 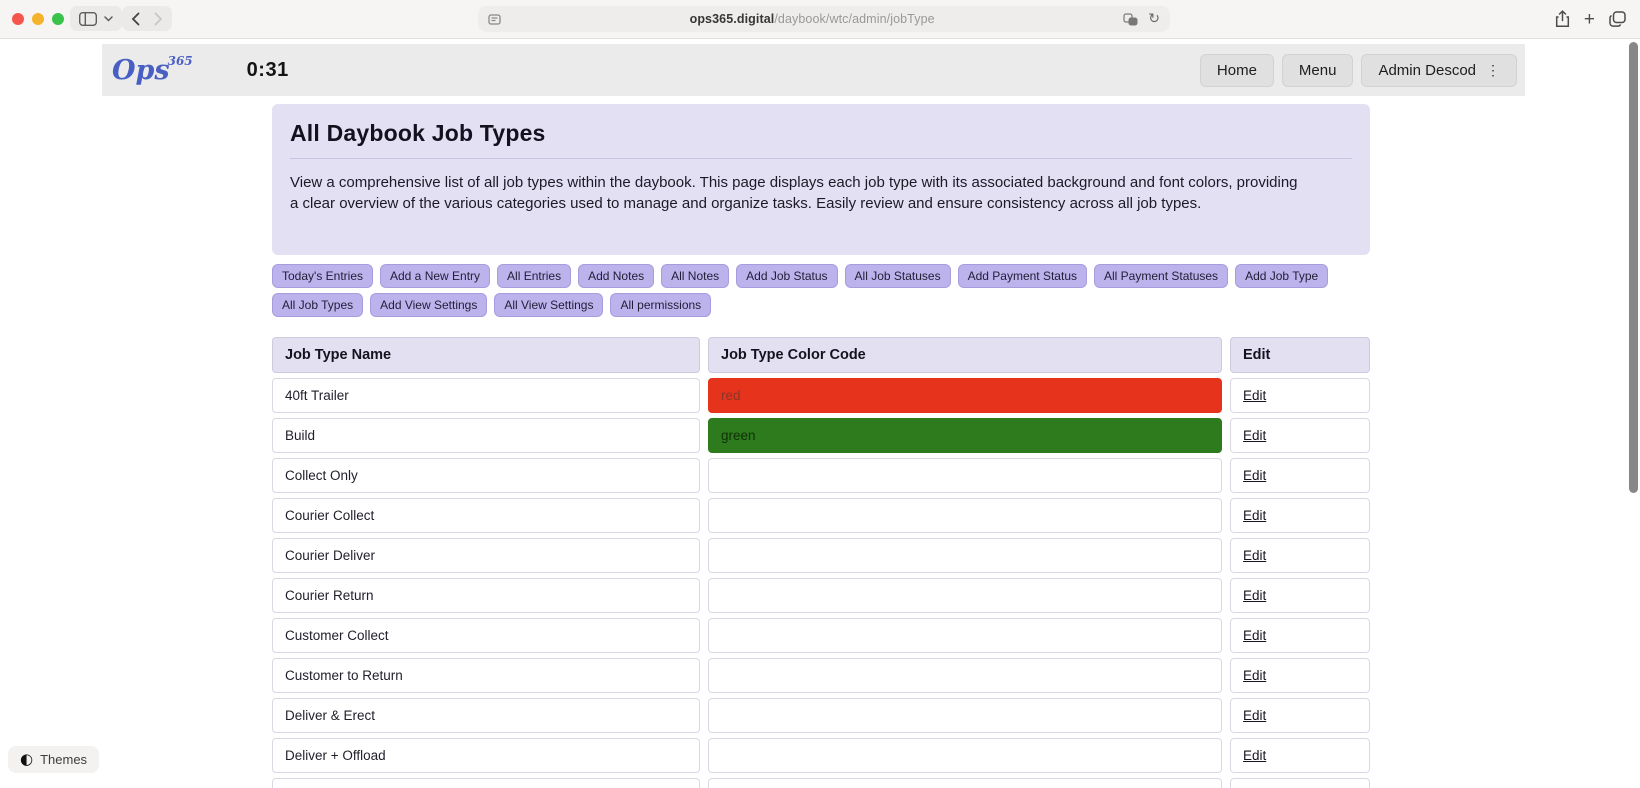 I want to click on action-button-all-payment-statuses: All Payment Statuses, so click(x=1161, y=276).